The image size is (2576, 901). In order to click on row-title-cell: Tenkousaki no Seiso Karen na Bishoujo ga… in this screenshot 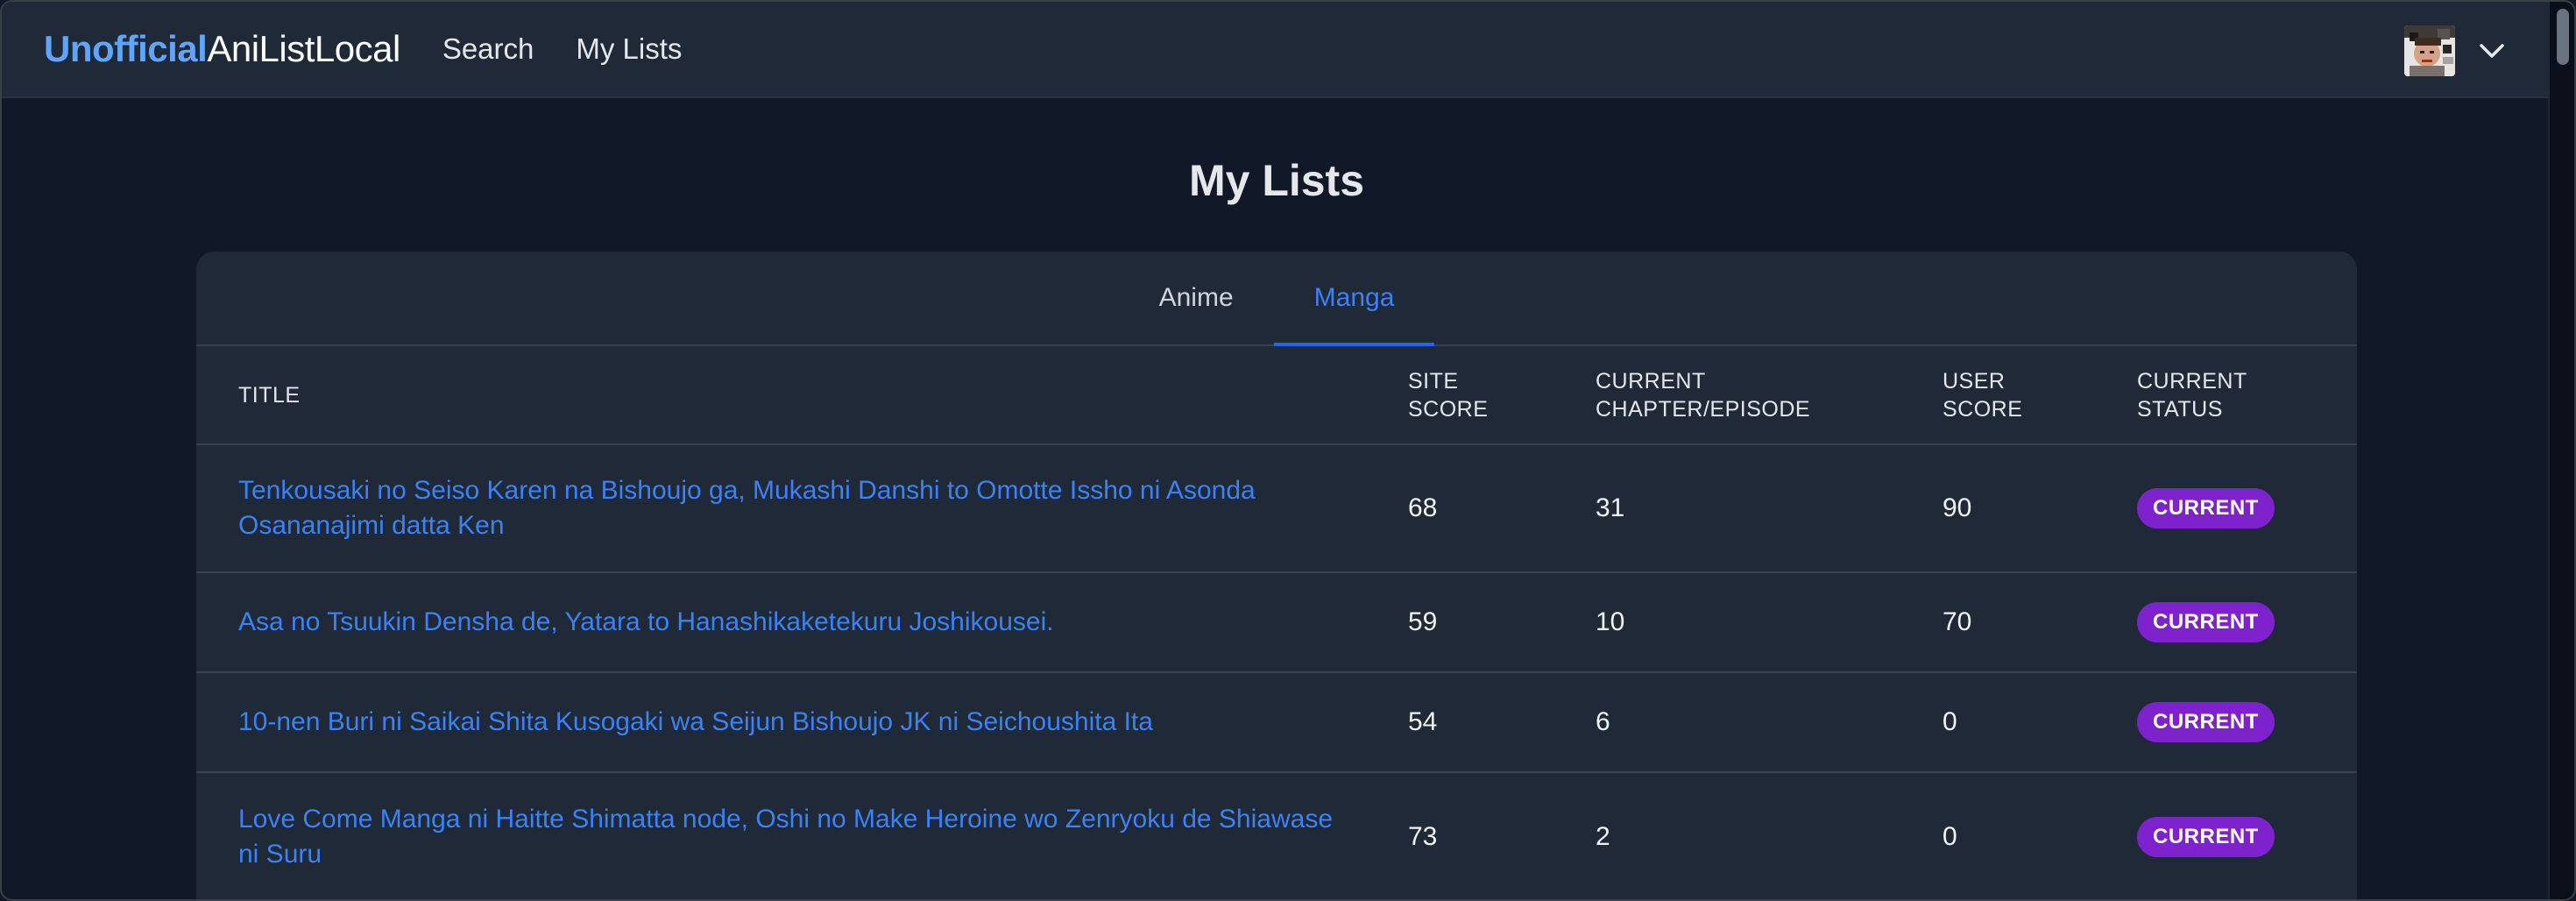, I will do `click(802, 508)`.